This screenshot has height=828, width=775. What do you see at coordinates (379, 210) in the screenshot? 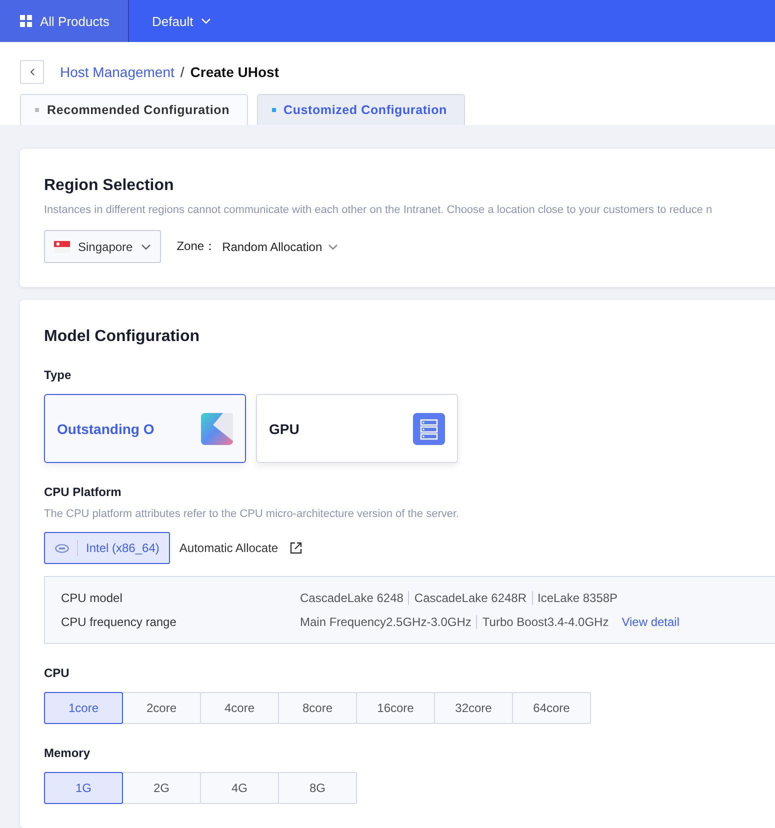
I see `section-description: Instances in different regions cannot communicate with each other on the Intranet. Choose a location close to your customers to reduce n` at bounding box center [379, 210].